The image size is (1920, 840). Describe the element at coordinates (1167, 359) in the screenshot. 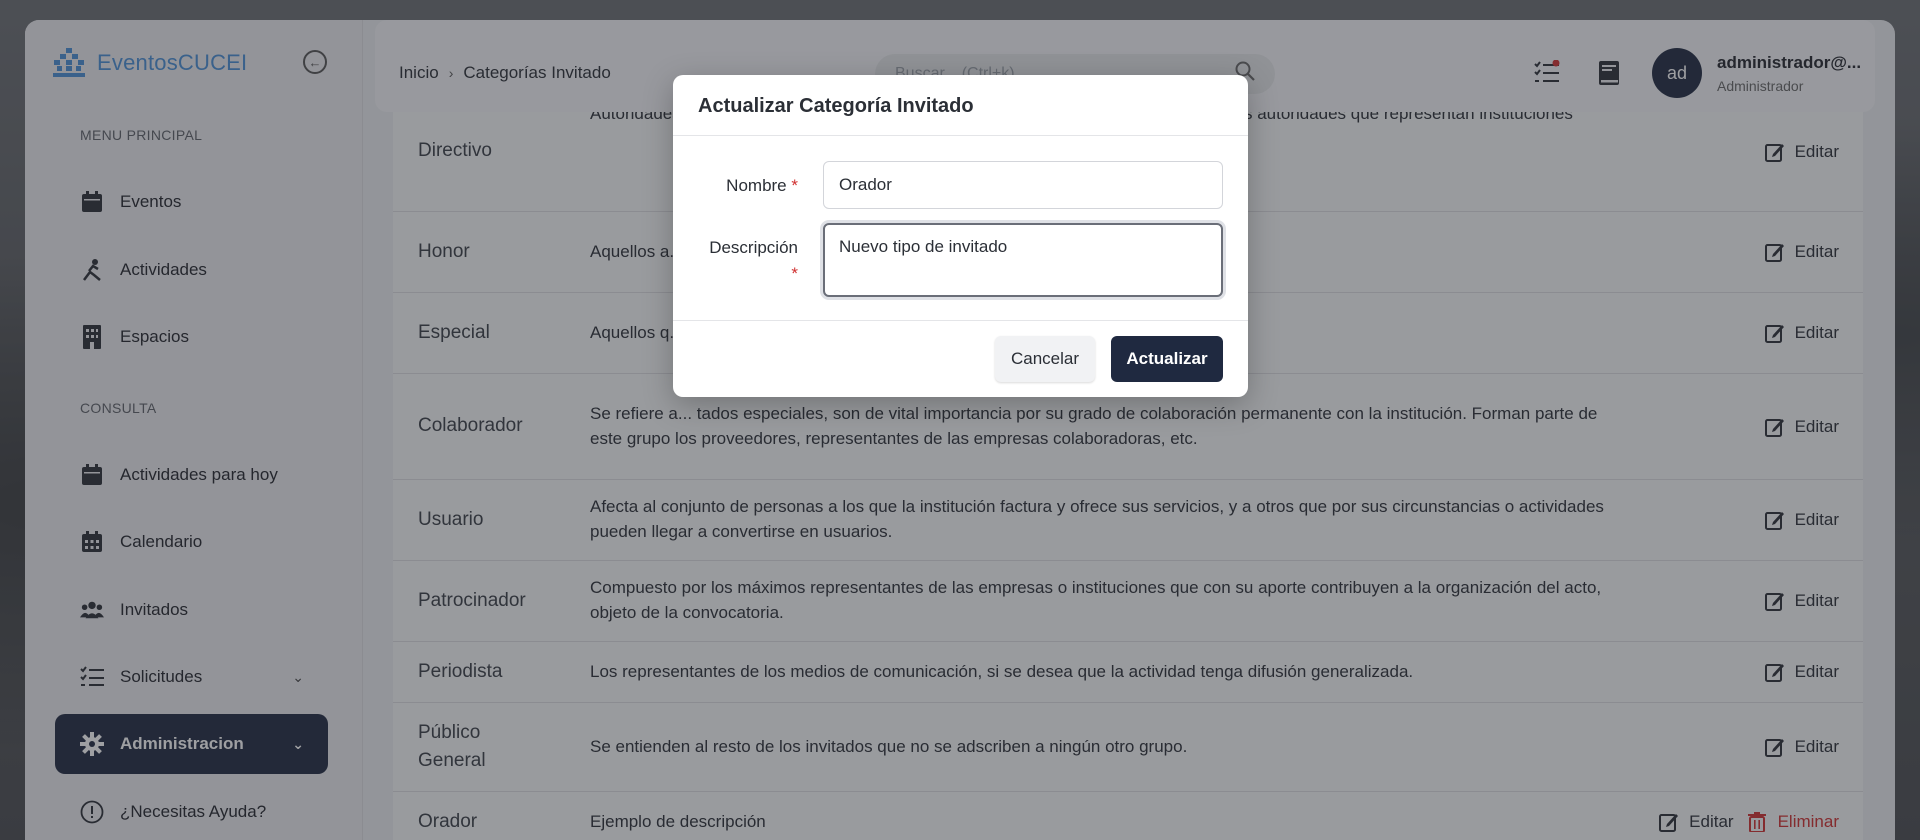

I see `update-button: Actualizar` at that location.